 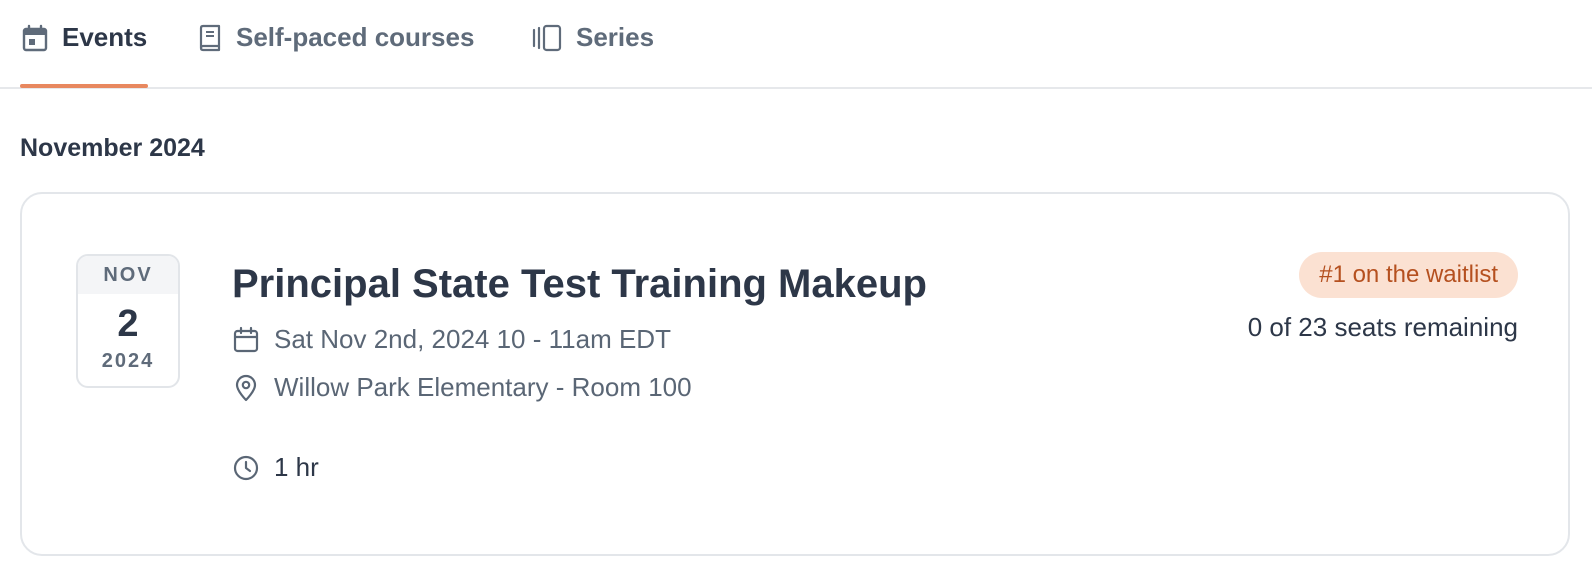 I want to click on clock-icon, so click(x=246, y=468).